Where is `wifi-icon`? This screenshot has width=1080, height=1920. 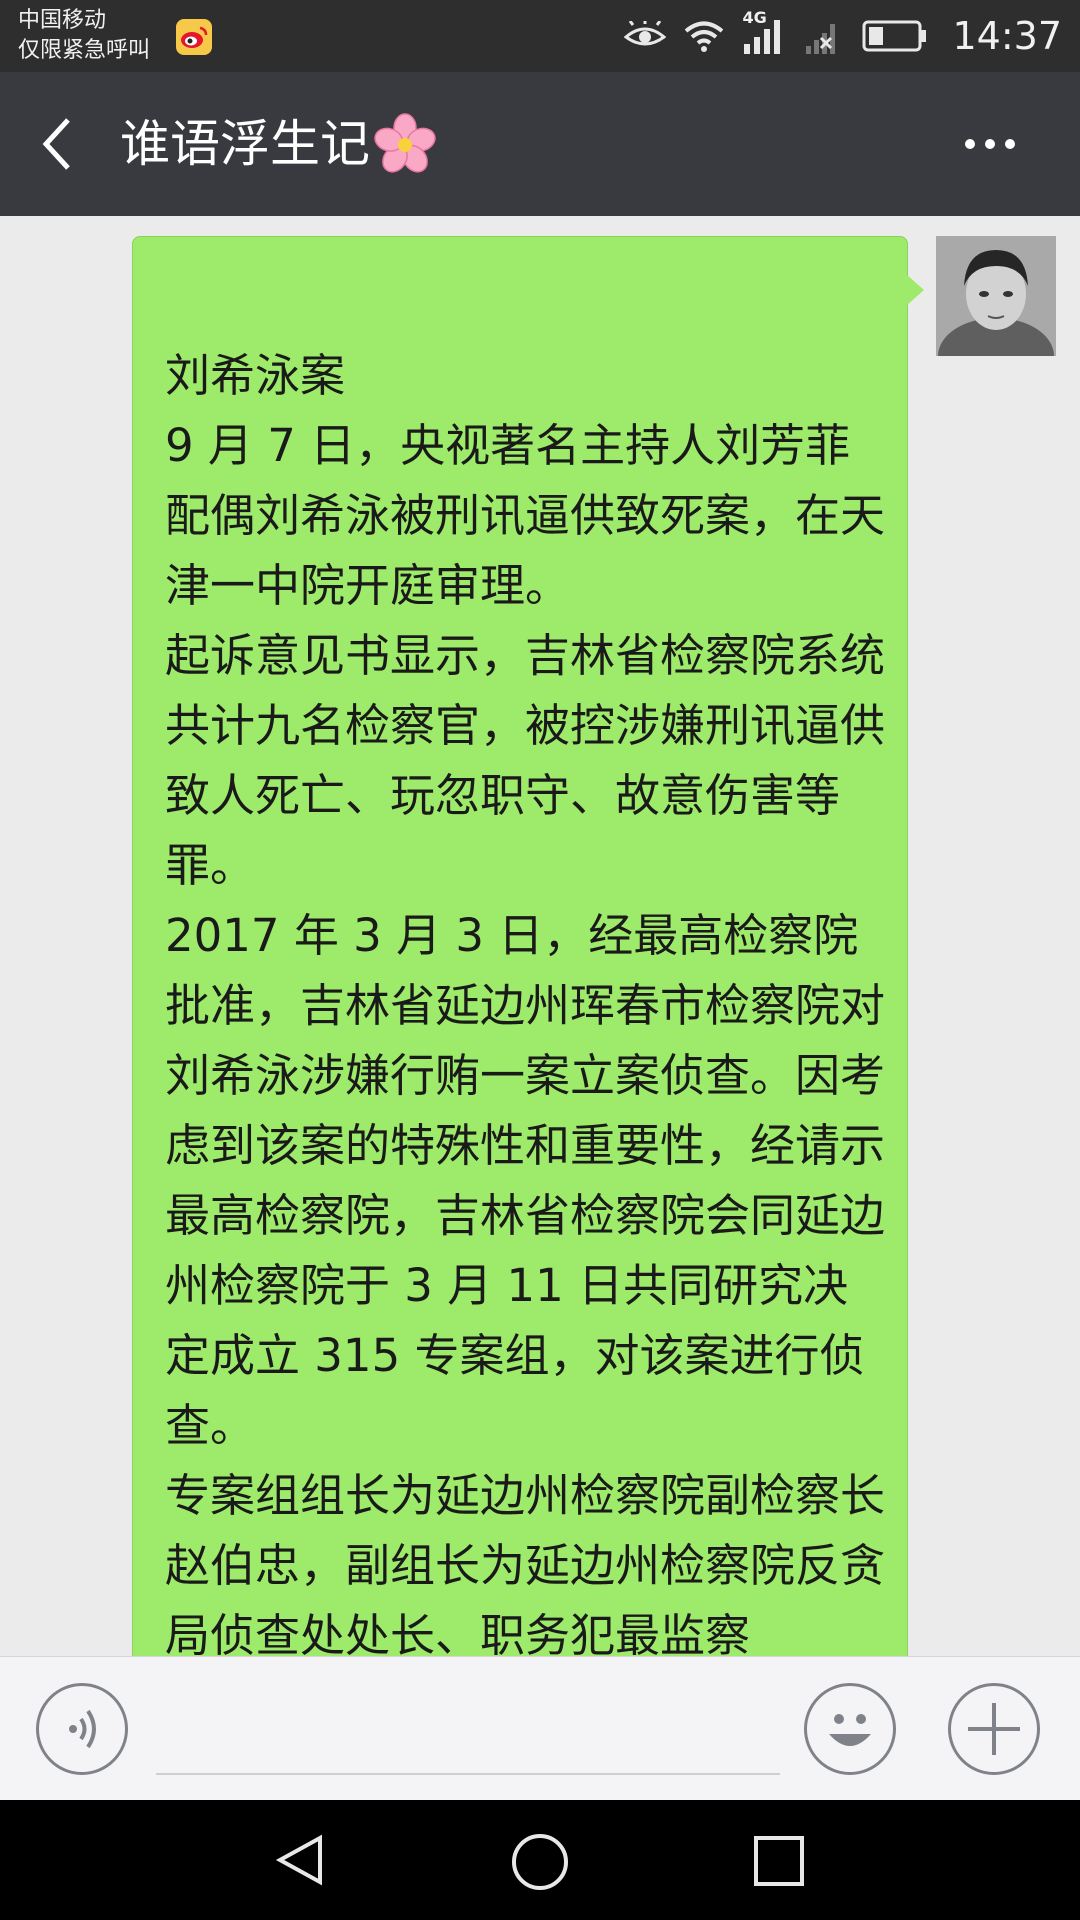
wifi-icon is located at coordinates (704, 36).